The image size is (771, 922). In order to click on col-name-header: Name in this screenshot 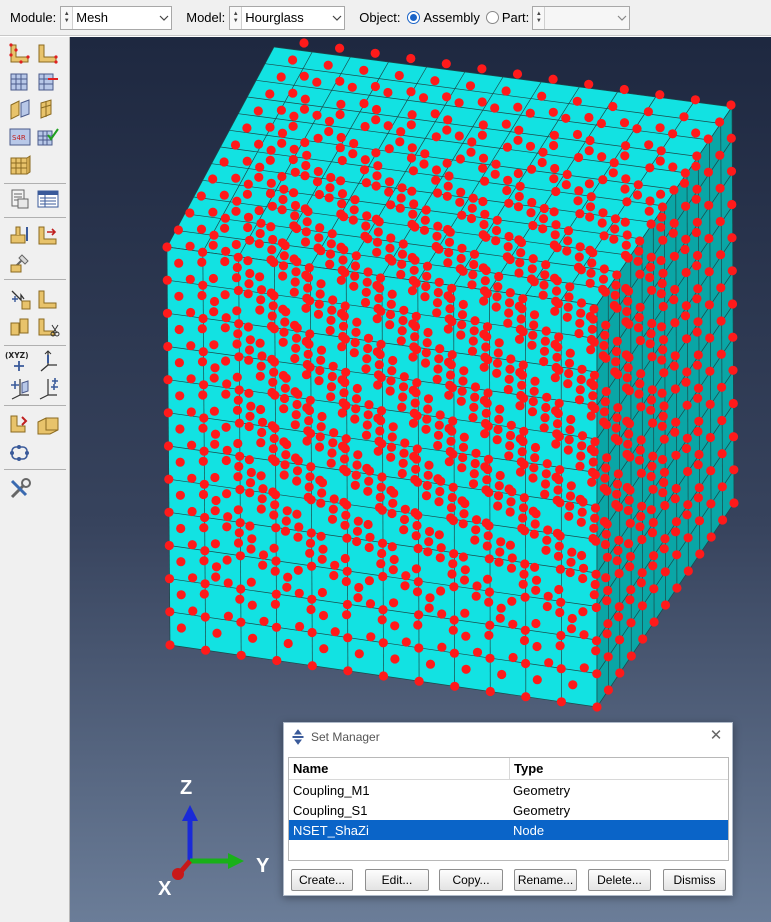, I will do `click(399, 768)`.